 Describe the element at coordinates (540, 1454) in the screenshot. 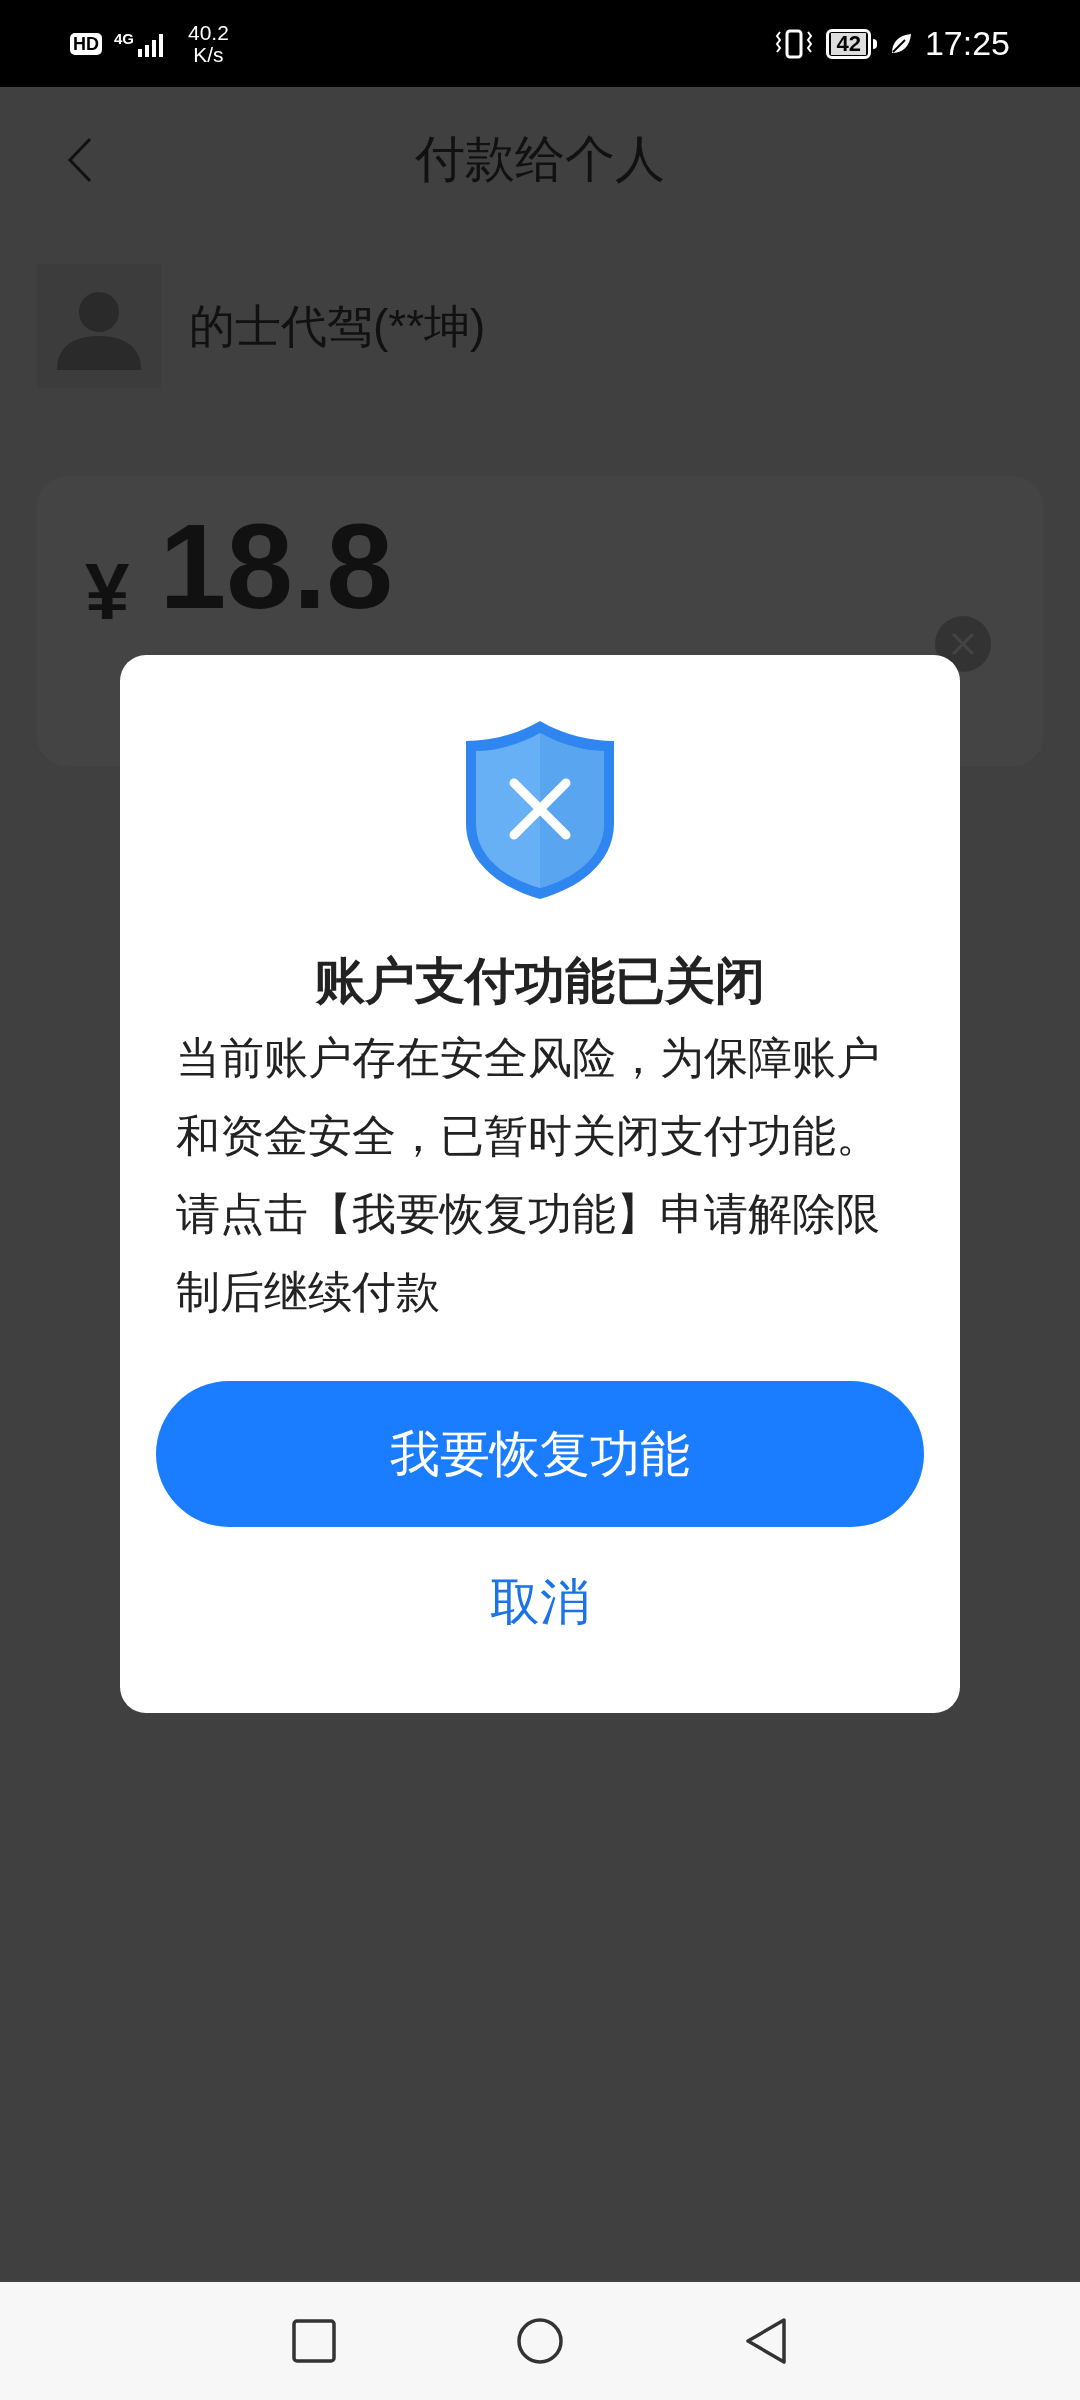

I see `restore-function-button: 我要恢复功能` at that location.